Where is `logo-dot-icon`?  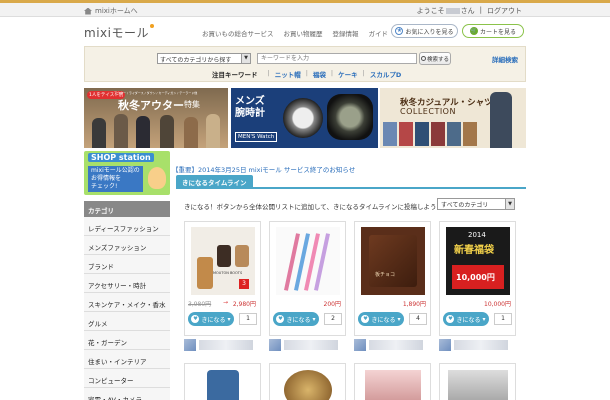 logo-dot-icon is located at coordinates (151, 26).